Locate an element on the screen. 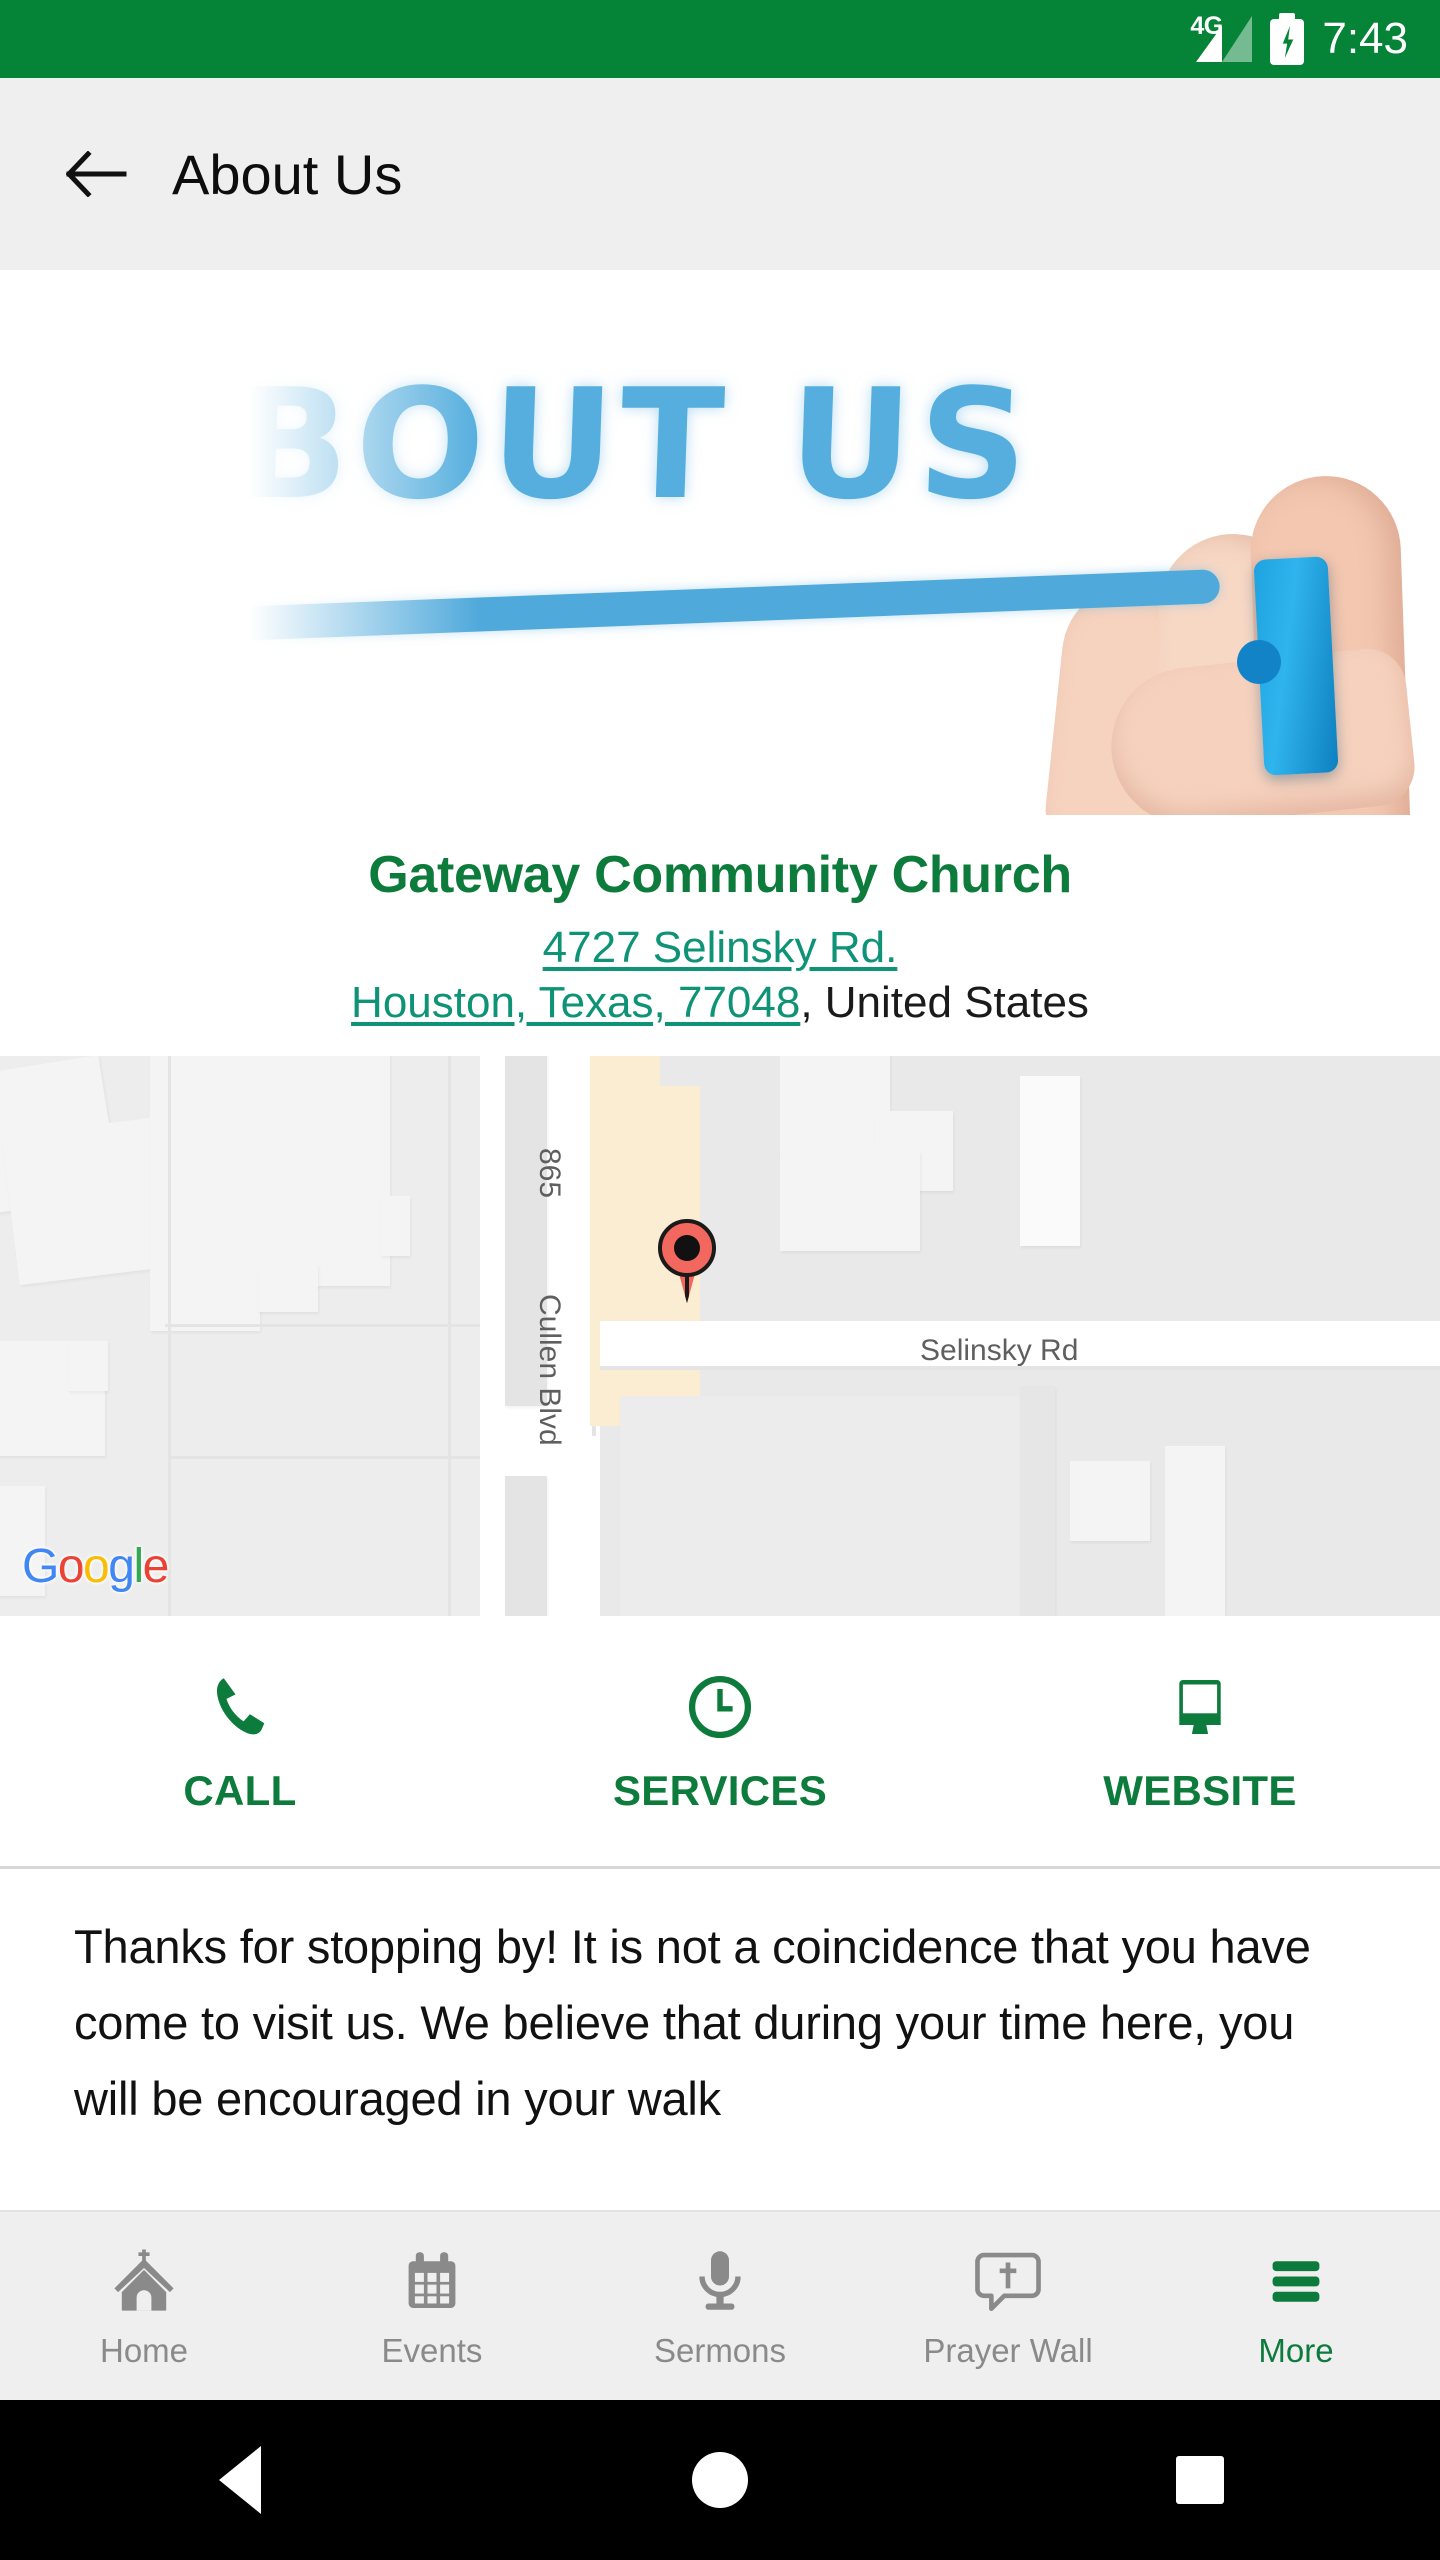 This screenshot has height=2560, width=1440. call-button-label: CALL is located at coordinates (240, 1791).